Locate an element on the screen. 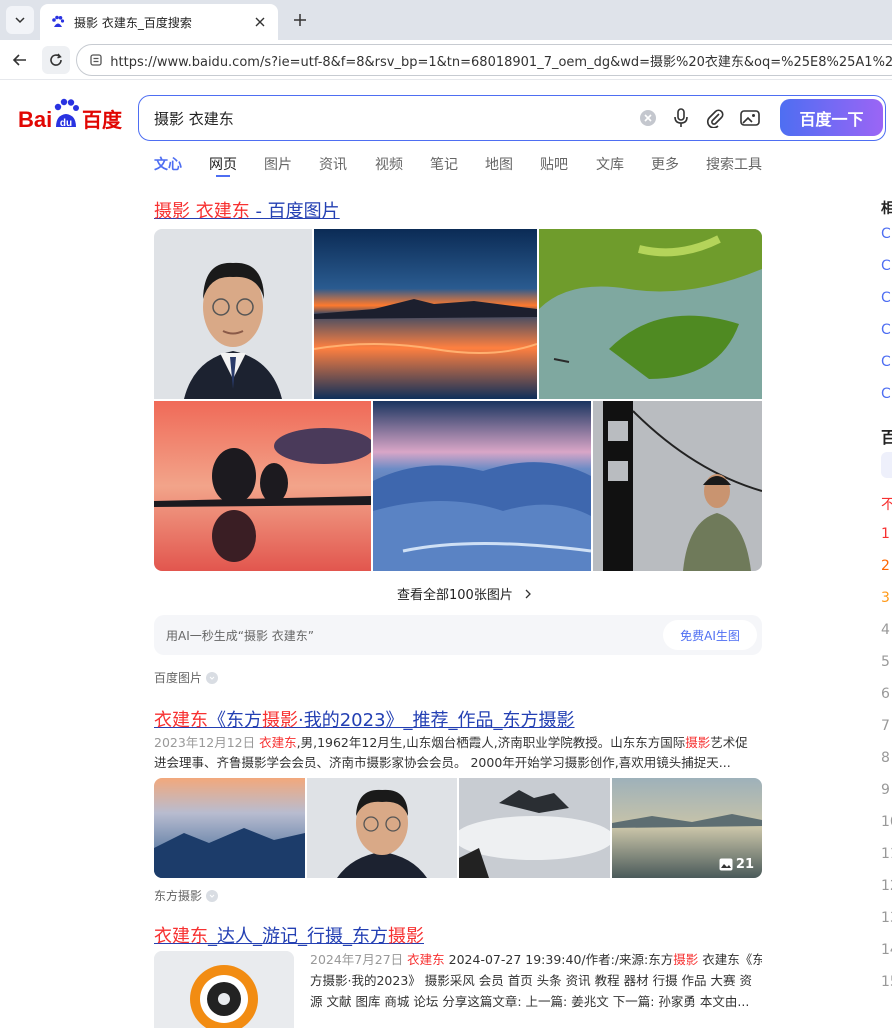 The image size is (892, 1028). search-input: 摄影 衣建东 is located at coordinates (194, 118).